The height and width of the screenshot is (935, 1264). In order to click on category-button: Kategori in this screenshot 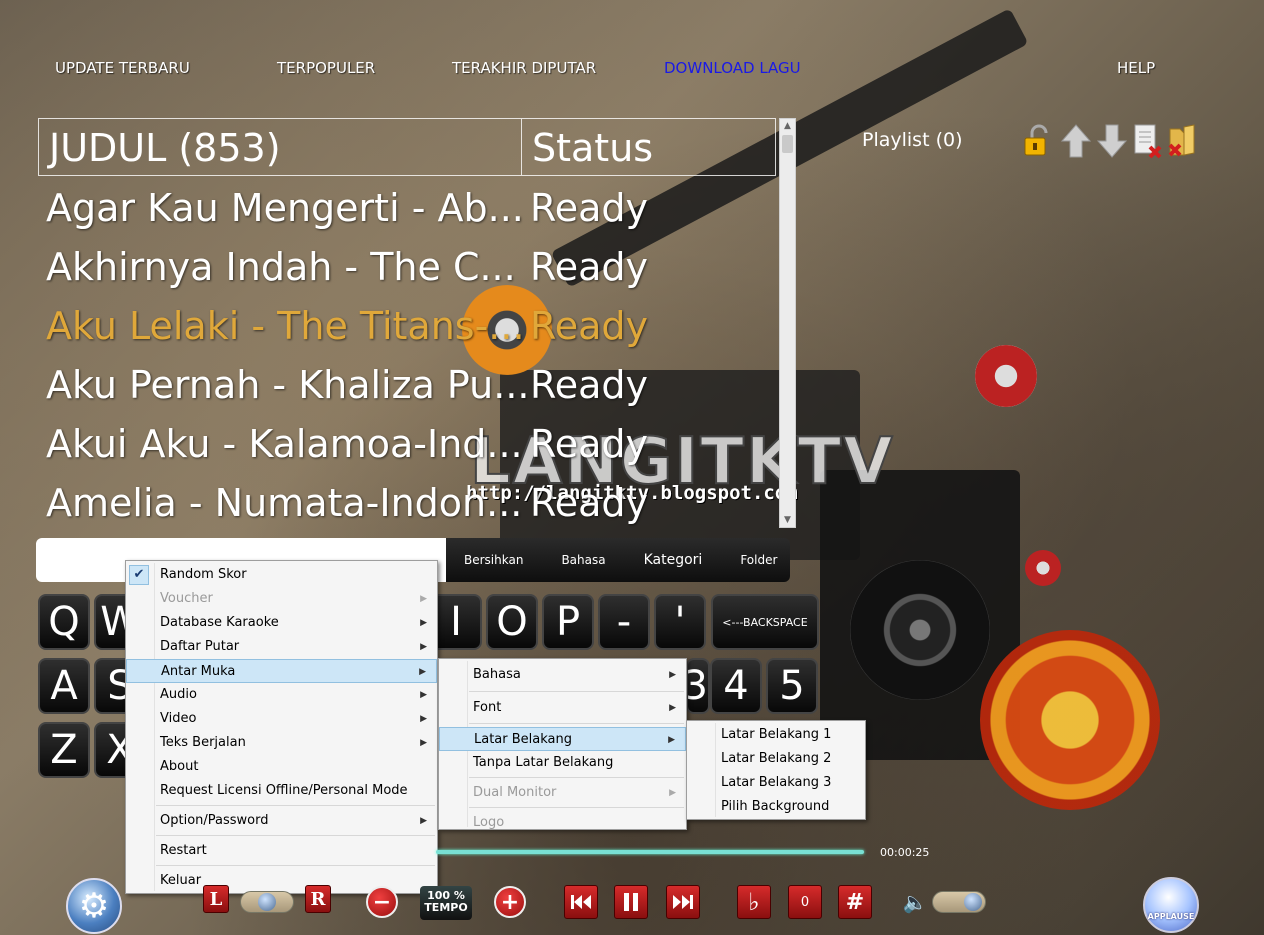, I will do `click(674, 560)`.